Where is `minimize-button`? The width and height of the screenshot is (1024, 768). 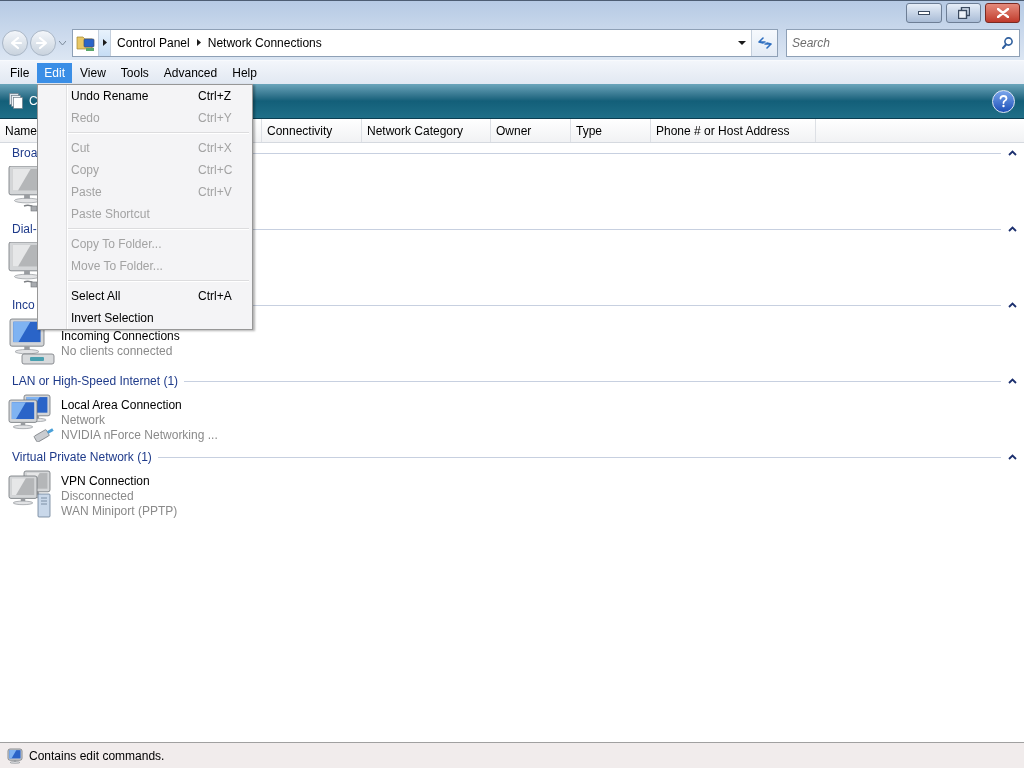 minimize-button is located at coordinates (924, 13).